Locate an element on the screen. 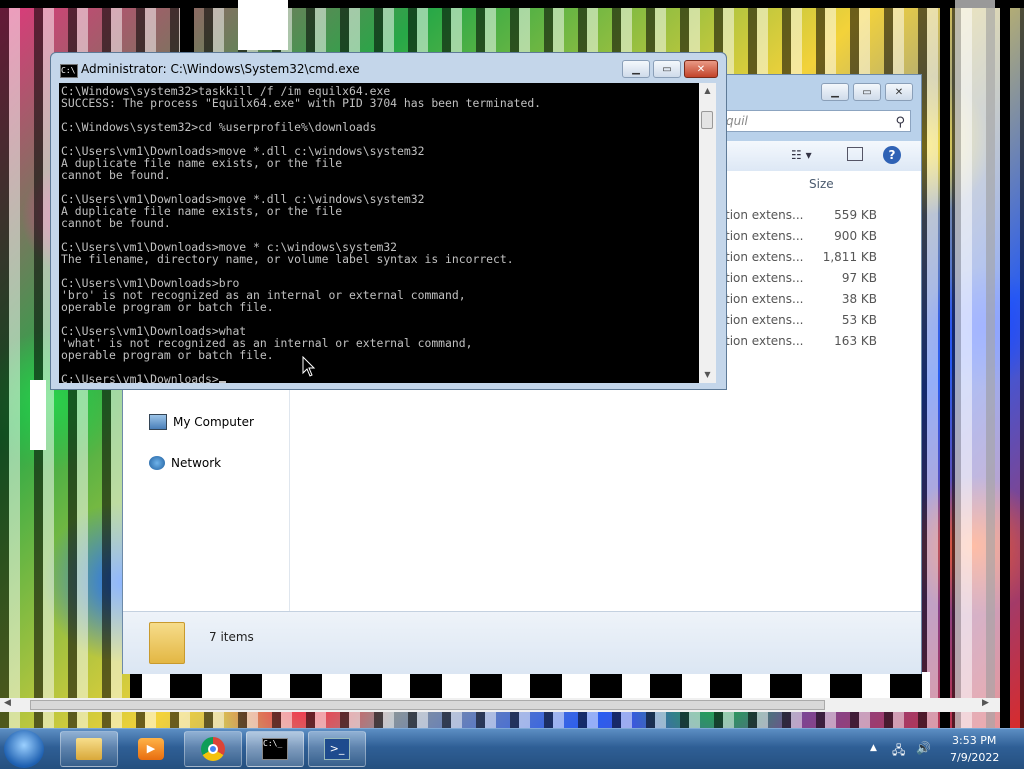 This screenshot has height=769, width=1024. desktop-horizontal-scrollbar: ◀ ▶ is located at coordinates (500, 705).